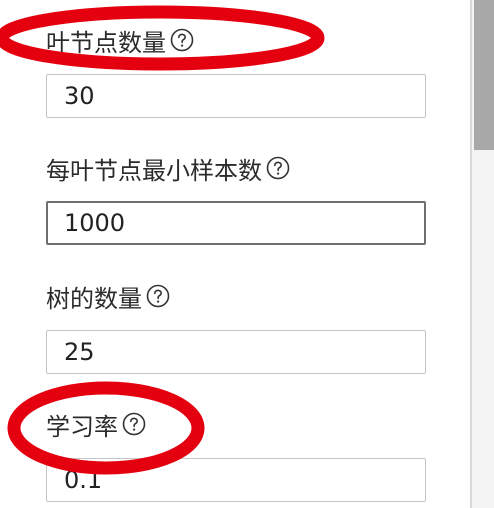 This screenshot has width=494, height=508. Describe the element at coordinates (82, 426) in the screenshot. I see `learning-rate-label: 学习率` at that location.